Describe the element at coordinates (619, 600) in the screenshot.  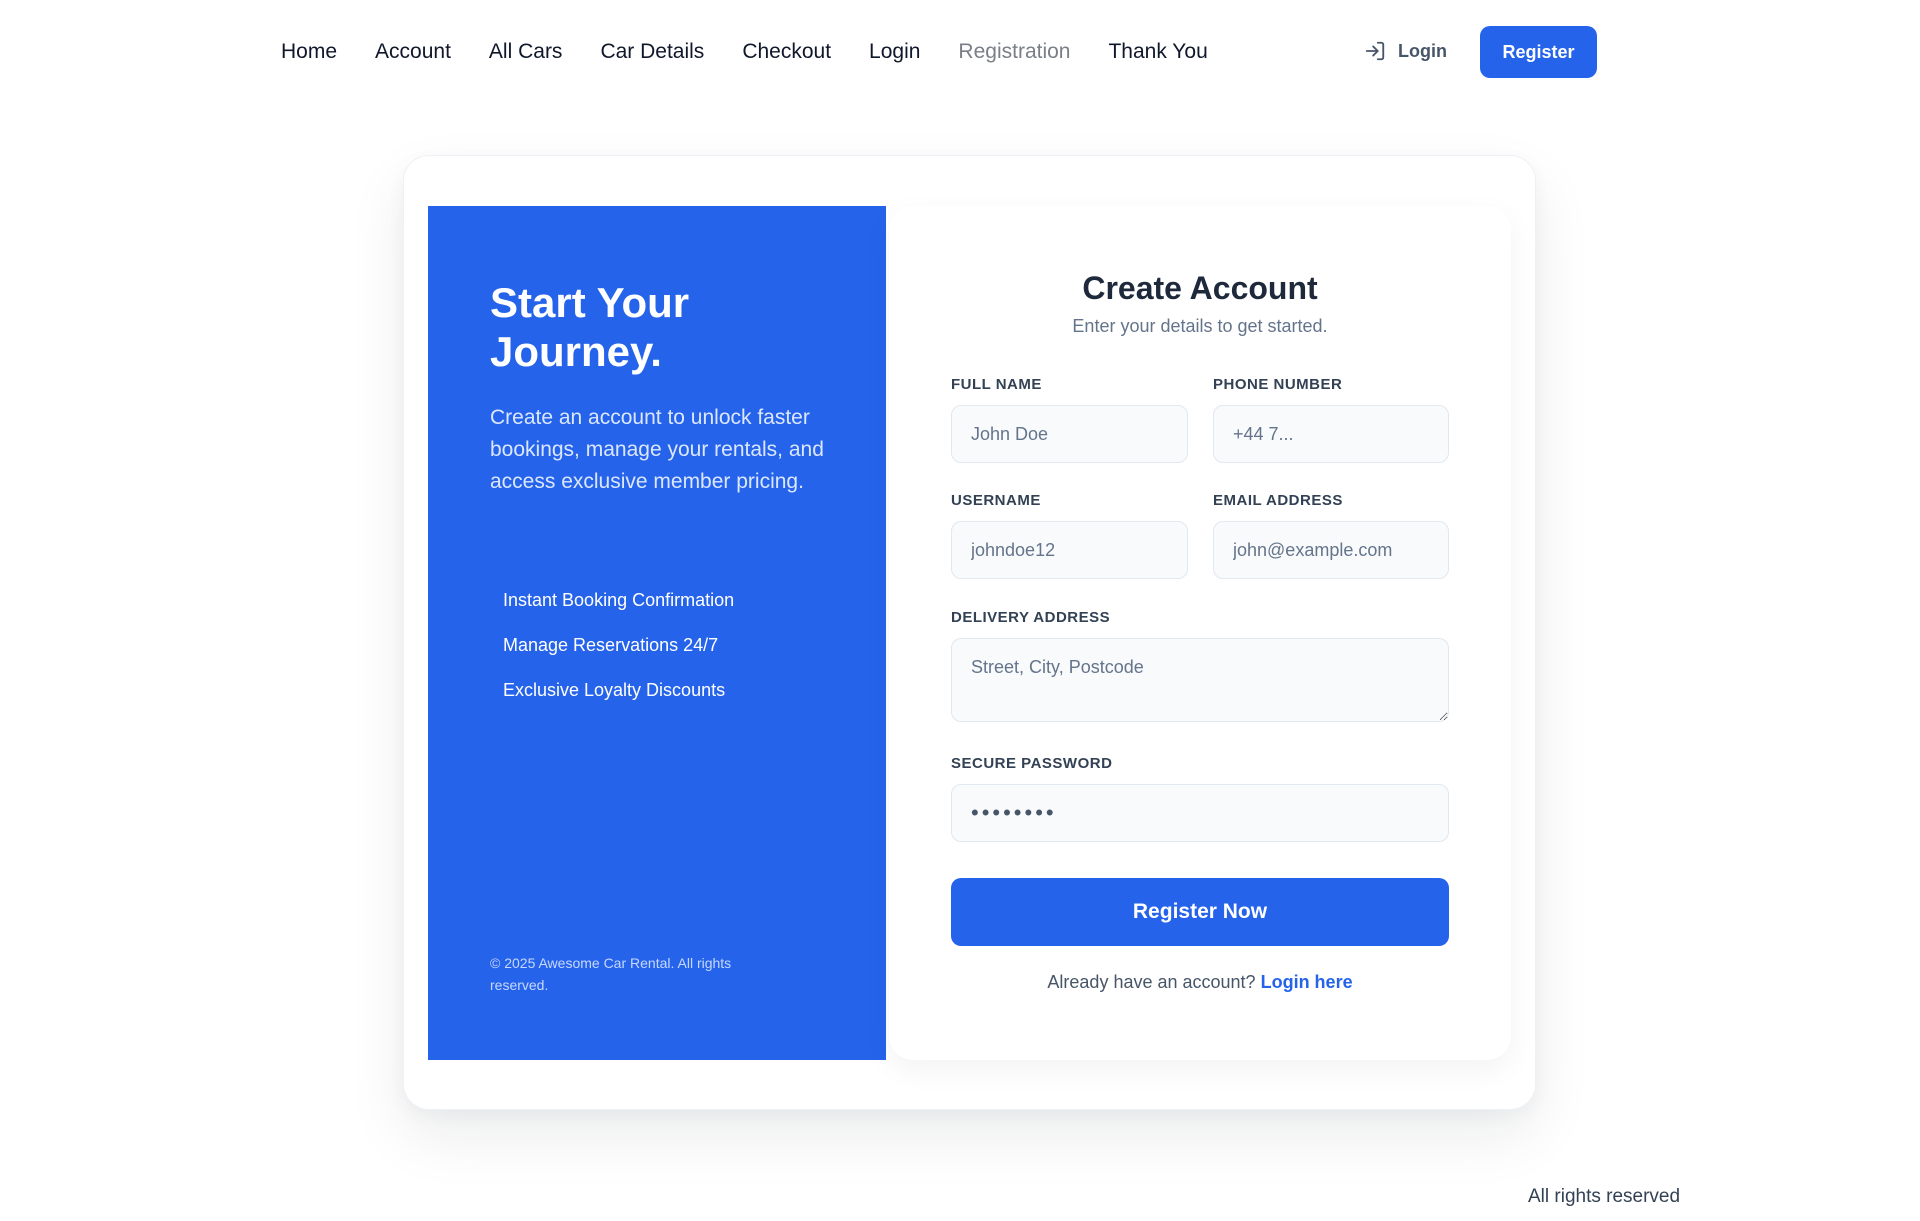
I see `feature-item: Instant Booking Confirmation` at that location.